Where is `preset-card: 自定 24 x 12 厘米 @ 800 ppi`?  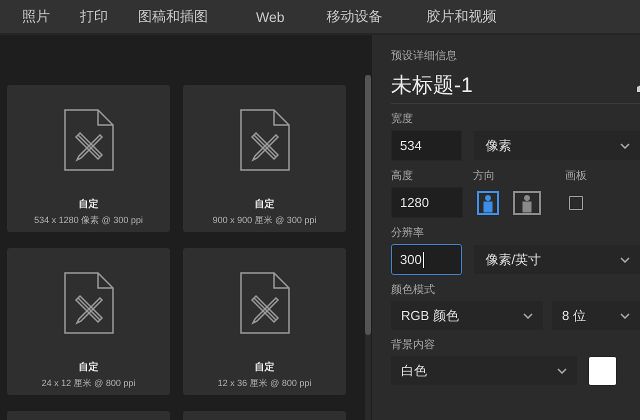 preset-card: 自定 24 x 12 厘米 @ 800 ppi is located at coordinates (88, 321).